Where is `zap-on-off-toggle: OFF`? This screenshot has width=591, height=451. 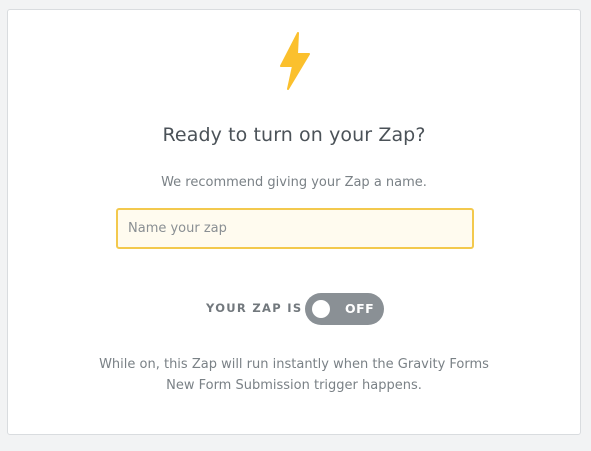 zap-on-off-toggle: OFF is located at coordinates (344, 309).